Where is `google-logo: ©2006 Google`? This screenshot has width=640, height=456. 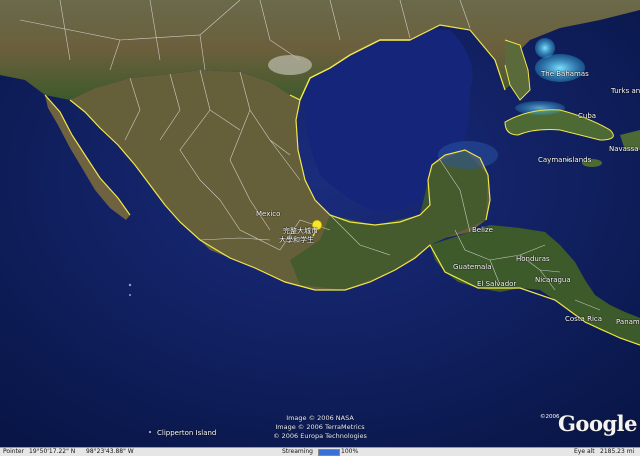 google-logo: ©2006 Google is located at coordinates (588, 425).